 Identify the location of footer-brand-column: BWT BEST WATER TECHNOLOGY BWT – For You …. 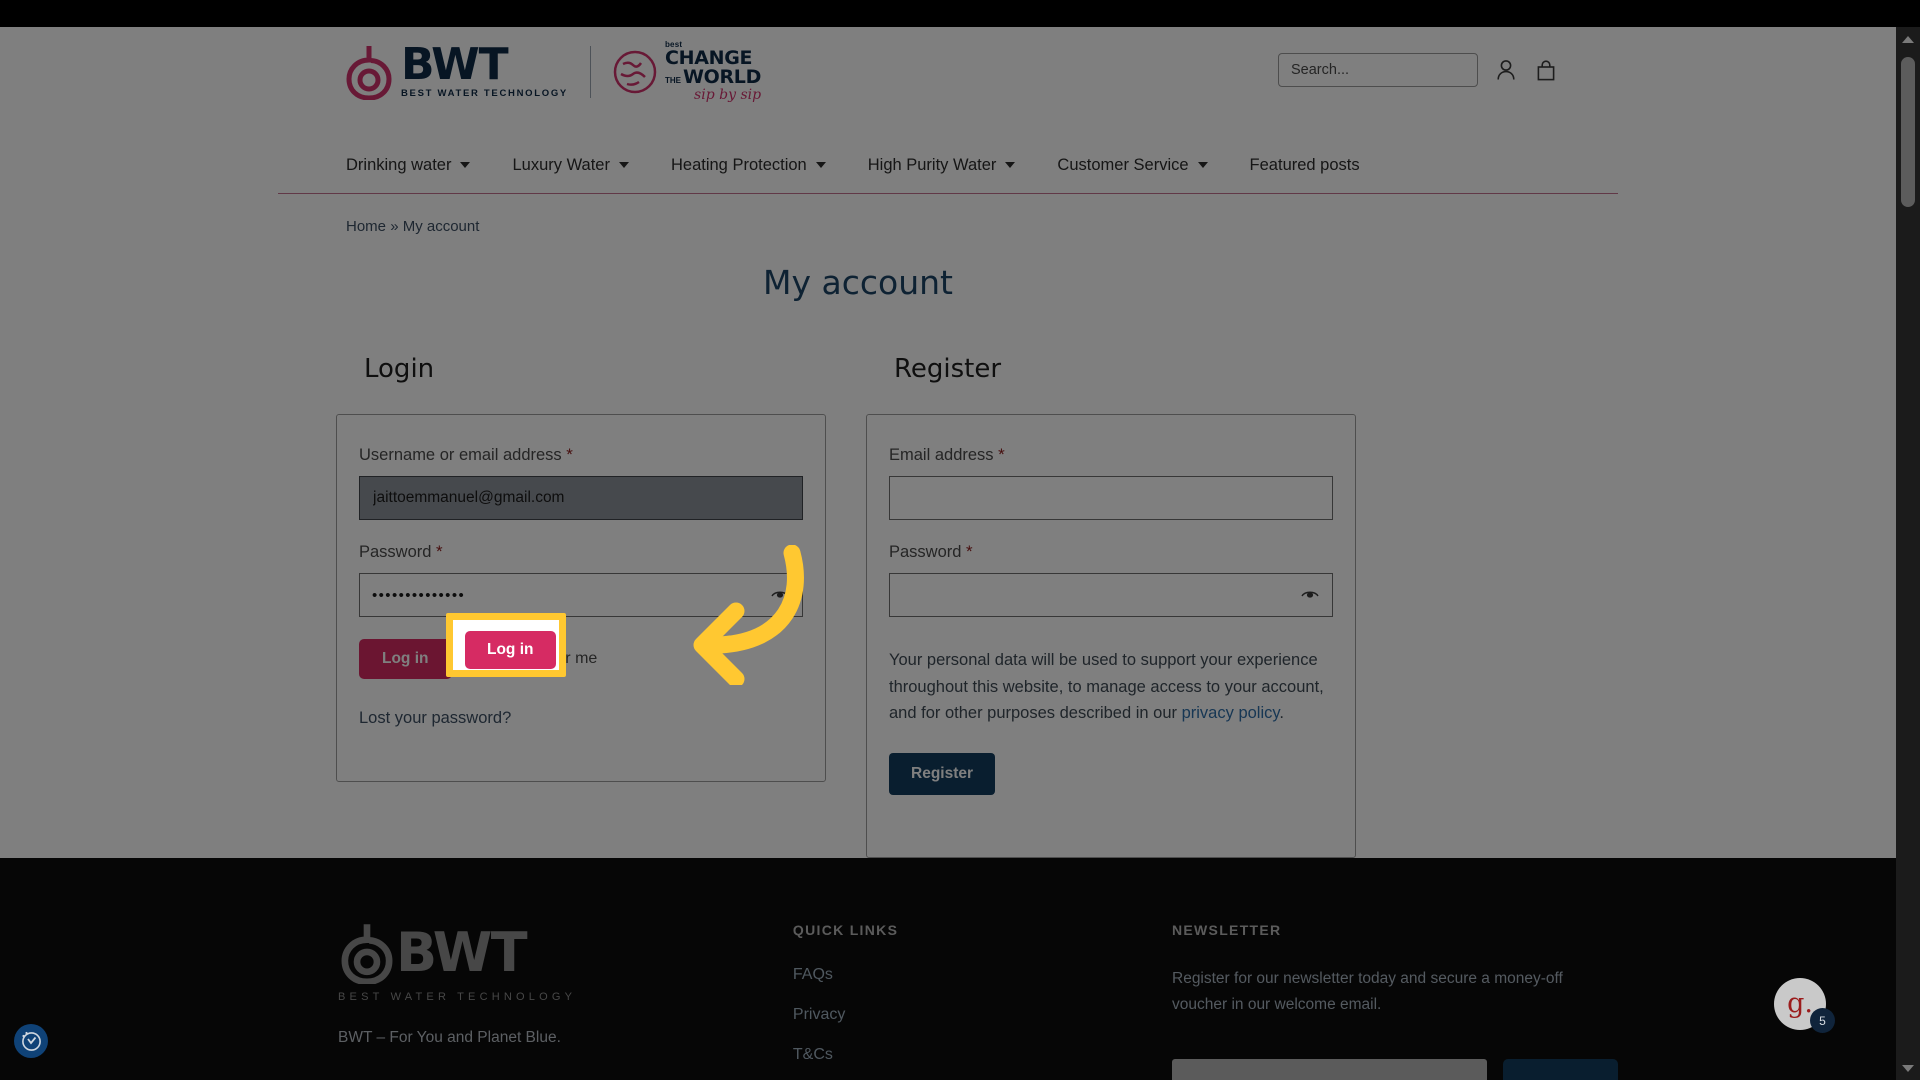
(565, 1001).